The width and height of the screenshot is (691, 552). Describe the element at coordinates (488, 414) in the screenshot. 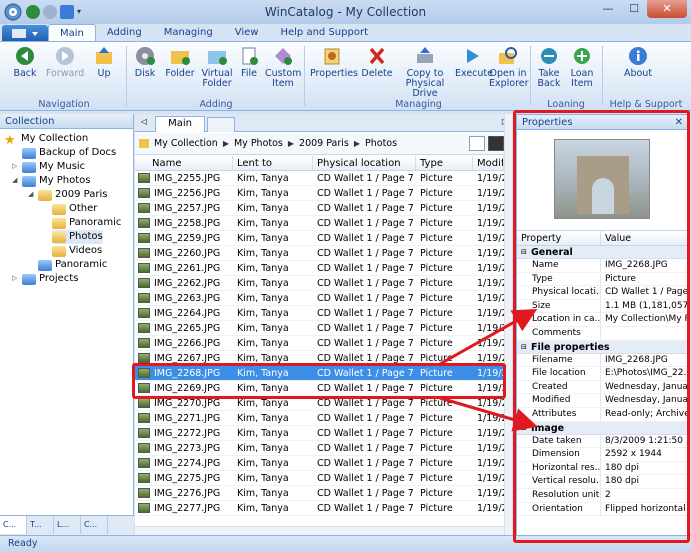

I see `arrow-to-image` at that location.